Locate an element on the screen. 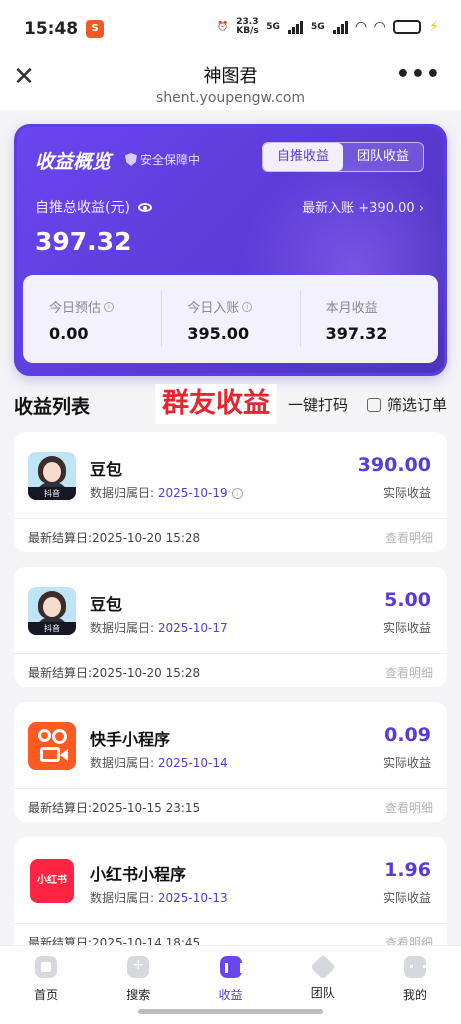 The image size is (461, 1024). stats-panel: 今日预估 i 0.00 今日入账 i 395.00 本月收益 397.32 is located at coordinates (230, 319).